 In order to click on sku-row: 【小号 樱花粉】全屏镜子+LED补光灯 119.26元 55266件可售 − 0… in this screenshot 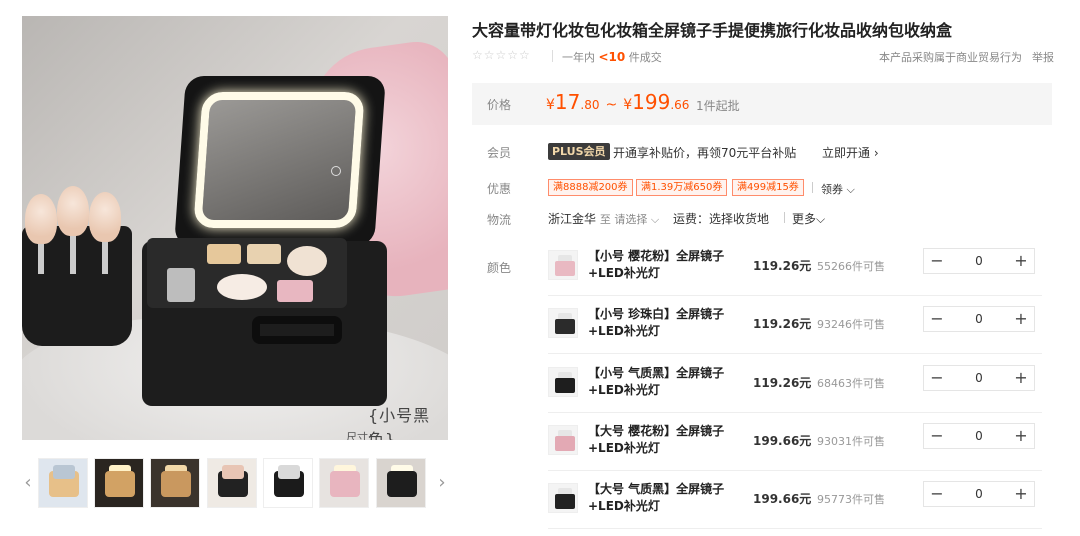, I will do `click(795, 267)`.